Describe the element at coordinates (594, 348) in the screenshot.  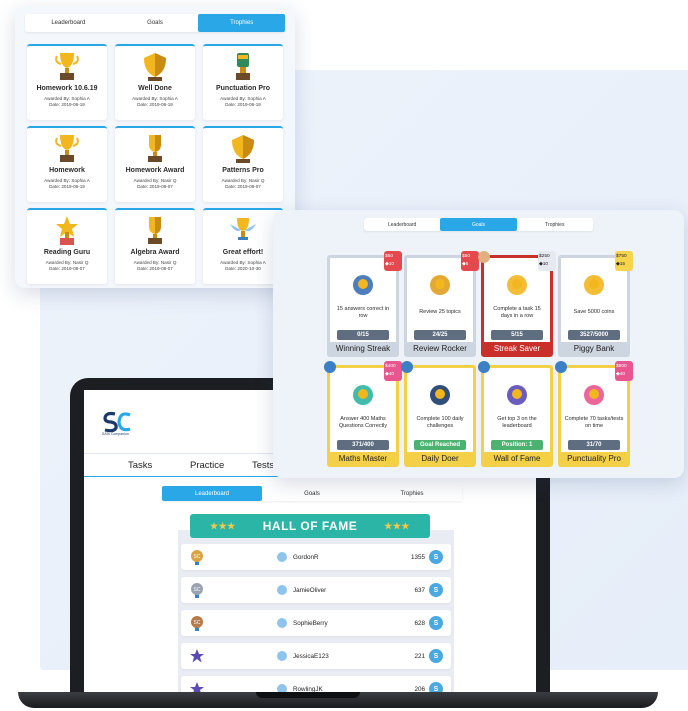
I see `goal-name: Piggy Bank` at that location.